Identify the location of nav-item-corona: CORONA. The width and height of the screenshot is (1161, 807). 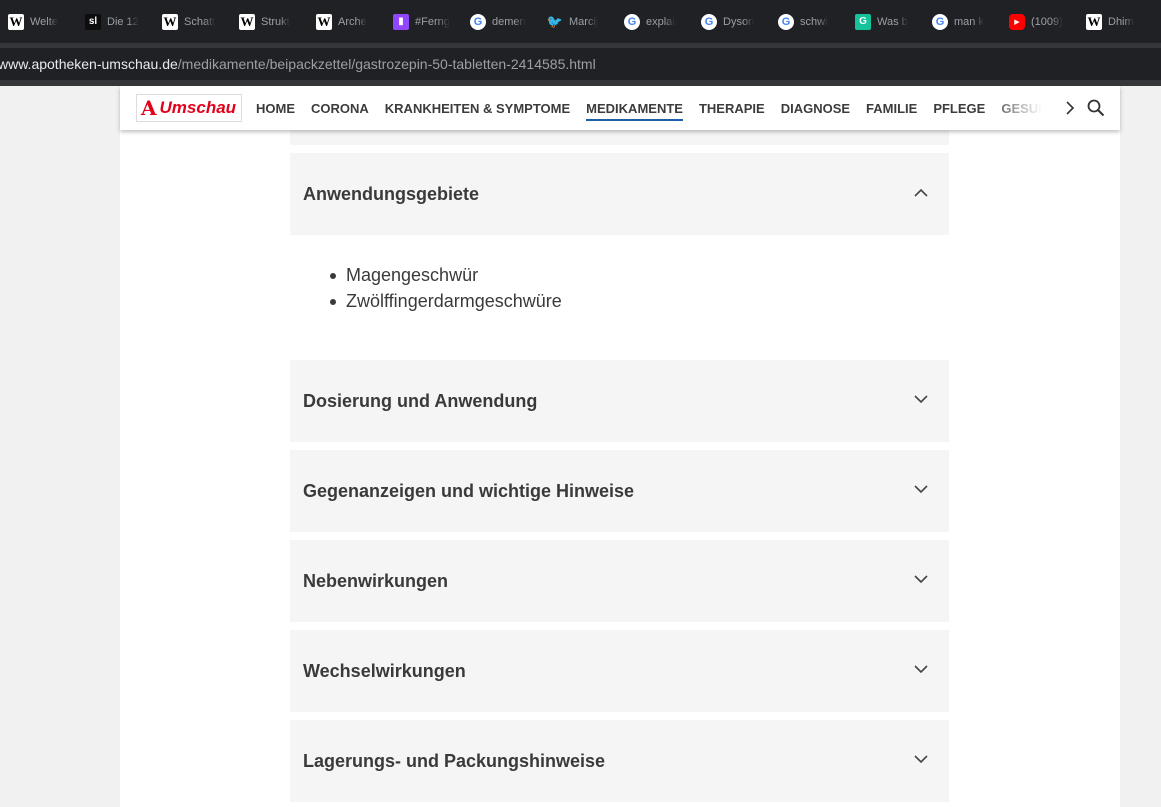
(340, 108).